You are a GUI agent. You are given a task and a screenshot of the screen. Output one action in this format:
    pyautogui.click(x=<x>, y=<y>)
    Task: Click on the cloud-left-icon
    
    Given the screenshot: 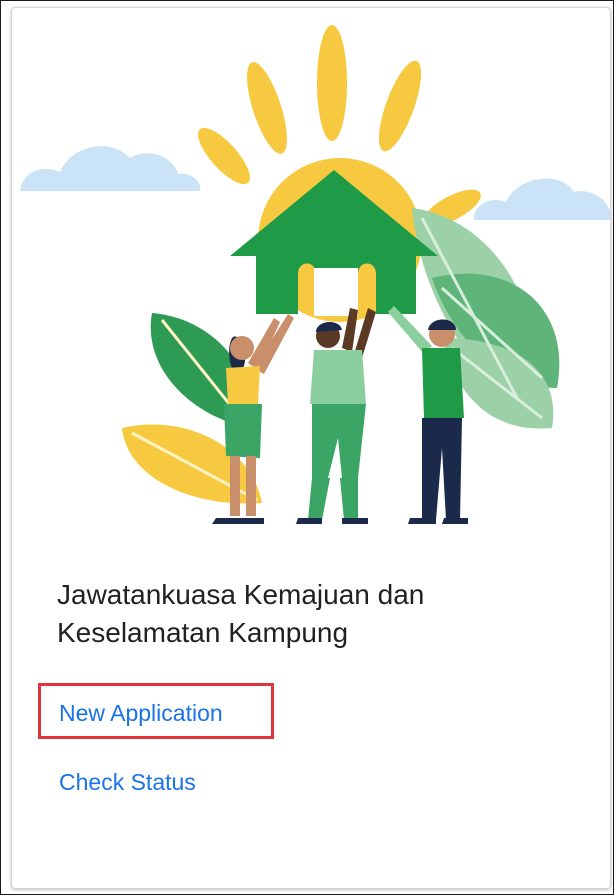 What is the action you would take?
    pyautogui.click(x=110, y=168)
    